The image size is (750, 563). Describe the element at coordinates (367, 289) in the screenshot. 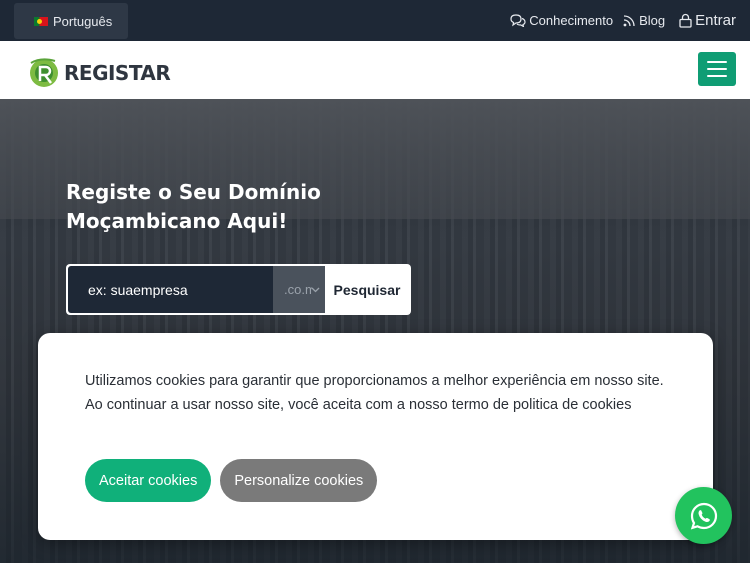

I see `search-button: Pesquisar` at that location.